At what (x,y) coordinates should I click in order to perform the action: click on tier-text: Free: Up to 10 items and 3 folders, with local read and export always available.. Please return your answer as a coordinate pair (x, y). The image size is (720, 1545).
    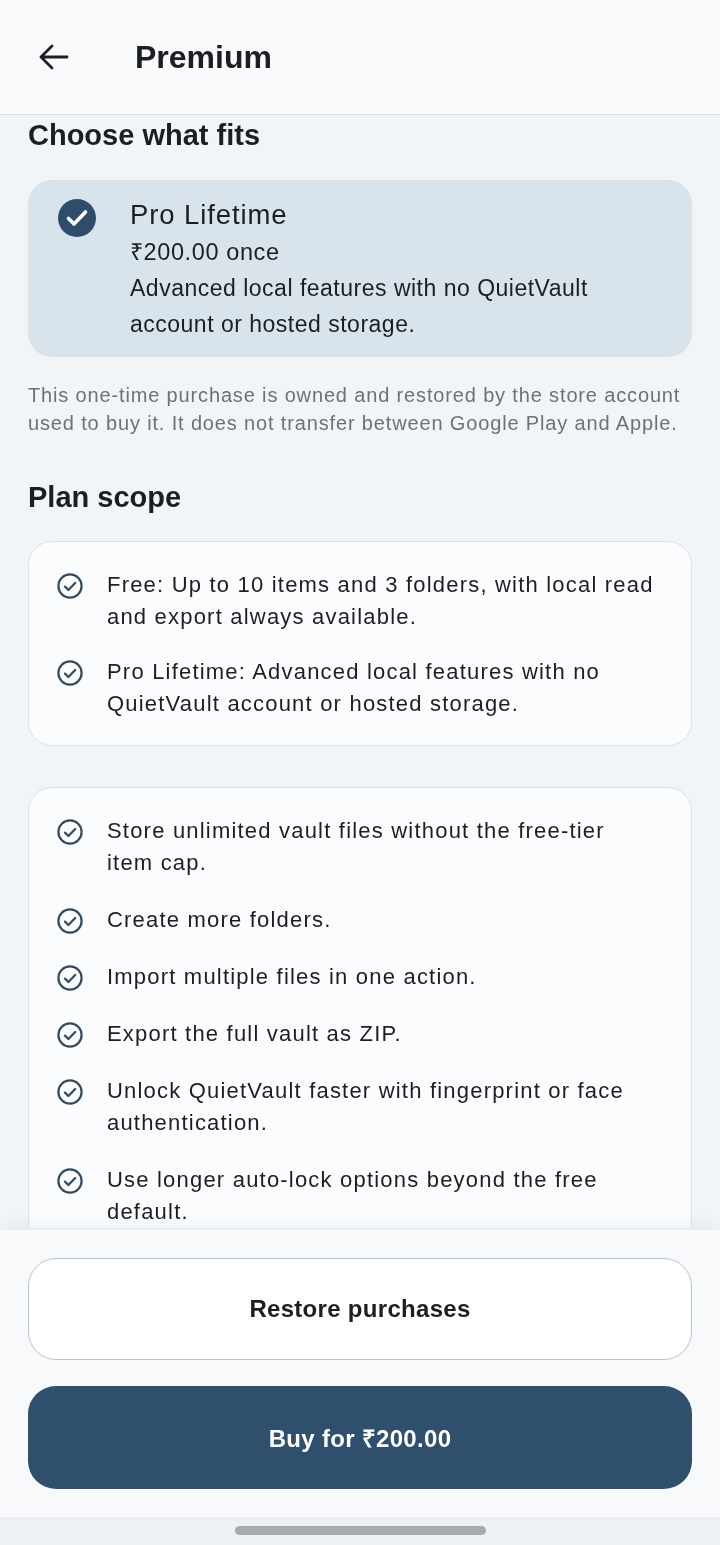
    Looking at the image, I should click on (381, 601).